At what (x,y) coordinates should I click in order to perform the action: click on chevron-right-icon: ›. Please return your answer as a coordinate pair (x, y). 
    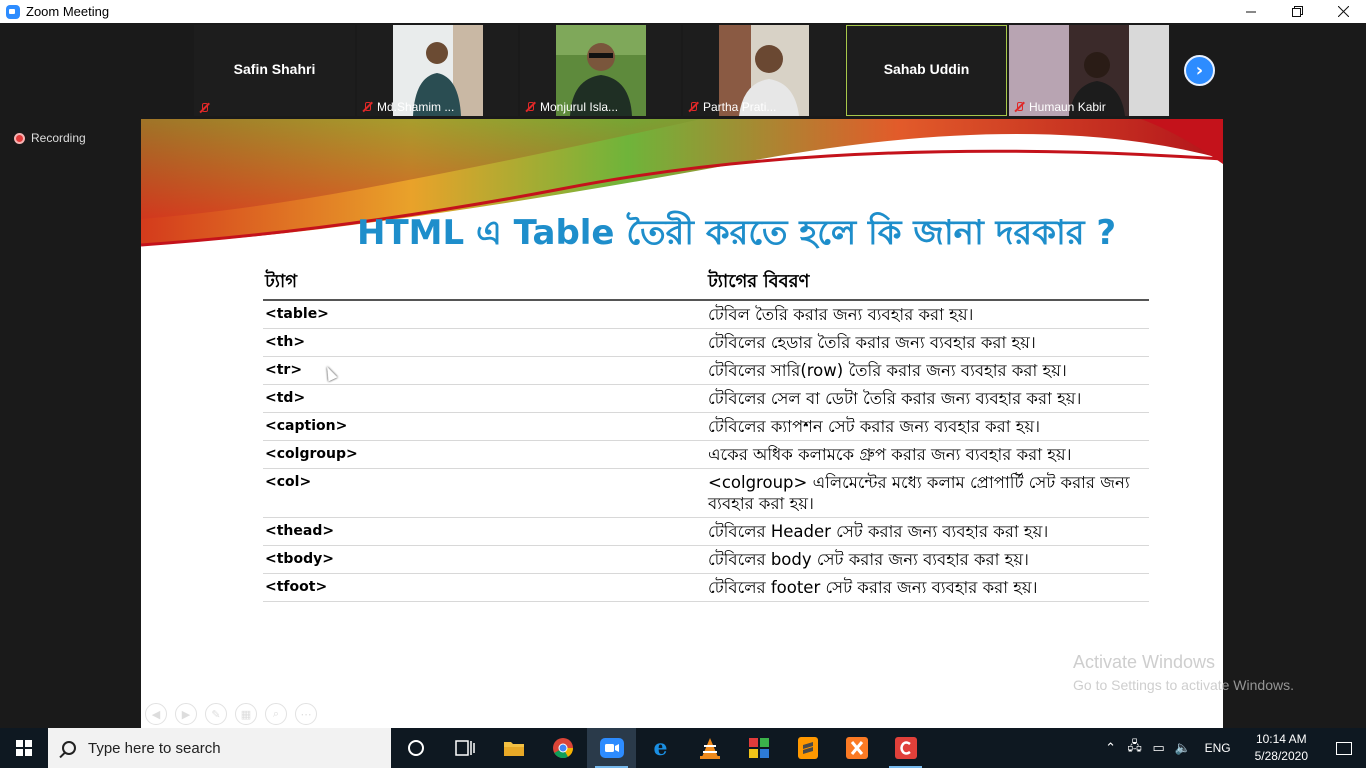
    Looking at the image, I should click on (1199, 70).